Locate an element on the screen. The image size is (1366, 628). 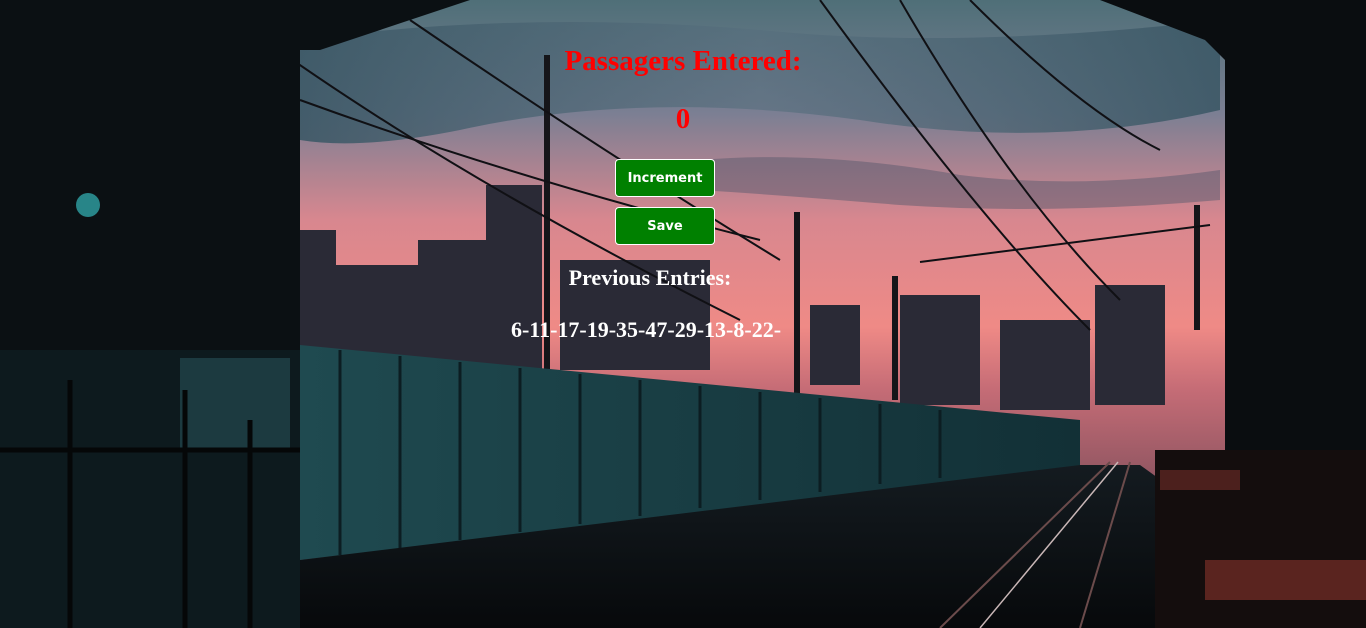
previous-entries-title: Previous Entries: is located at coordinates (650, 277).